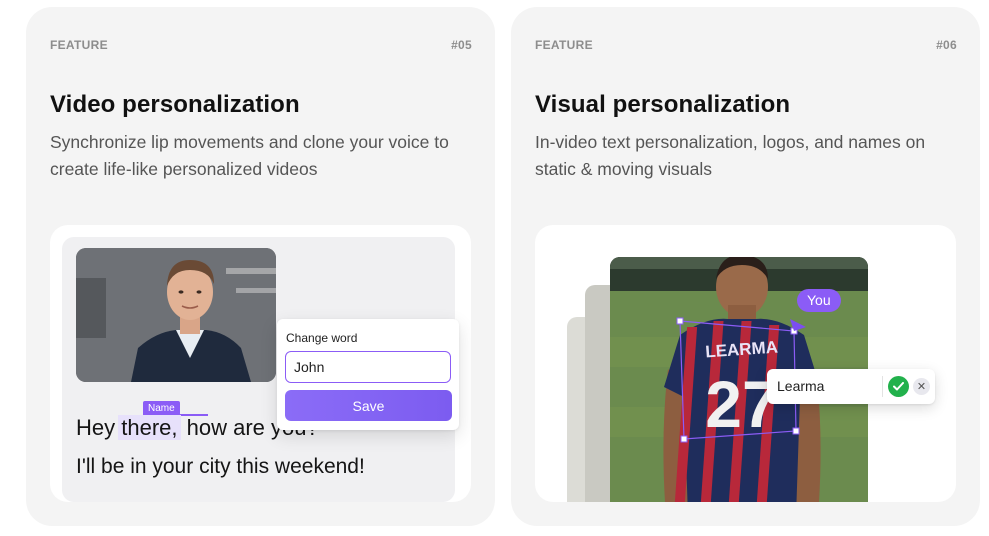  I want to click on divider, so click(882, 386).